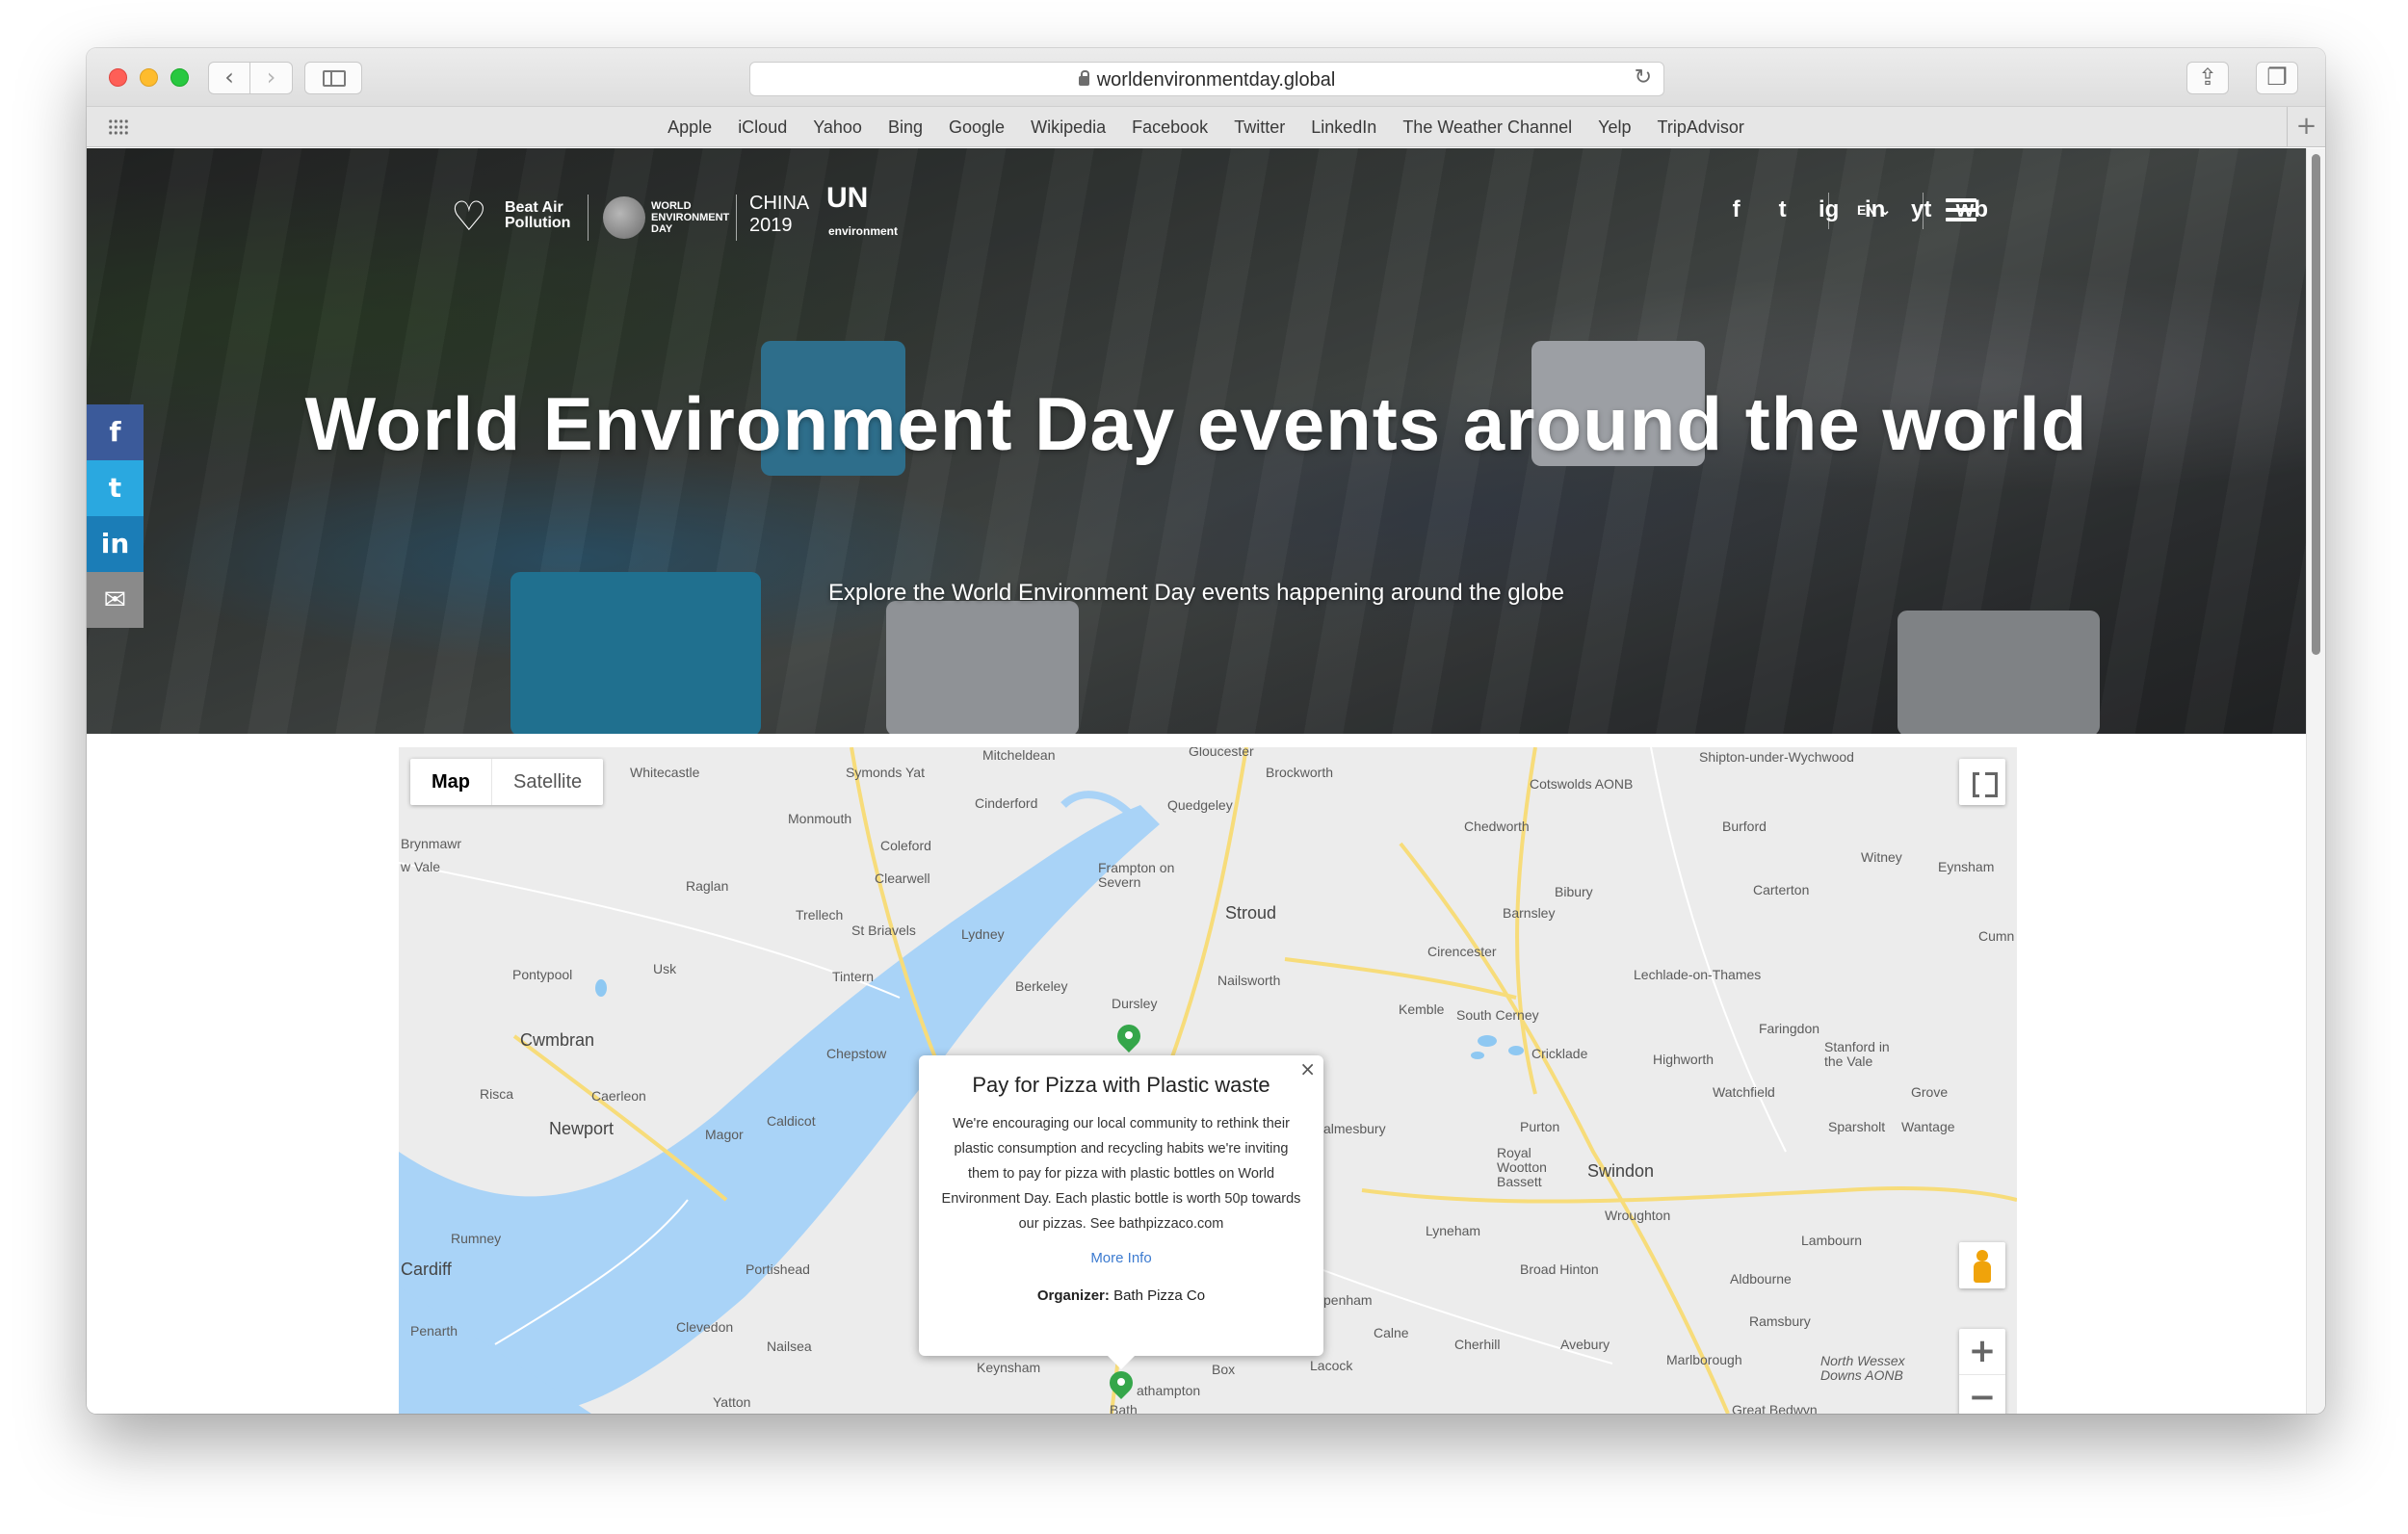 The height and width of the screenshot is (1534, 2408). Describe the element at coordinates (451, 782) in the screenshot. I see `map-type-map-button: Map` at that location.